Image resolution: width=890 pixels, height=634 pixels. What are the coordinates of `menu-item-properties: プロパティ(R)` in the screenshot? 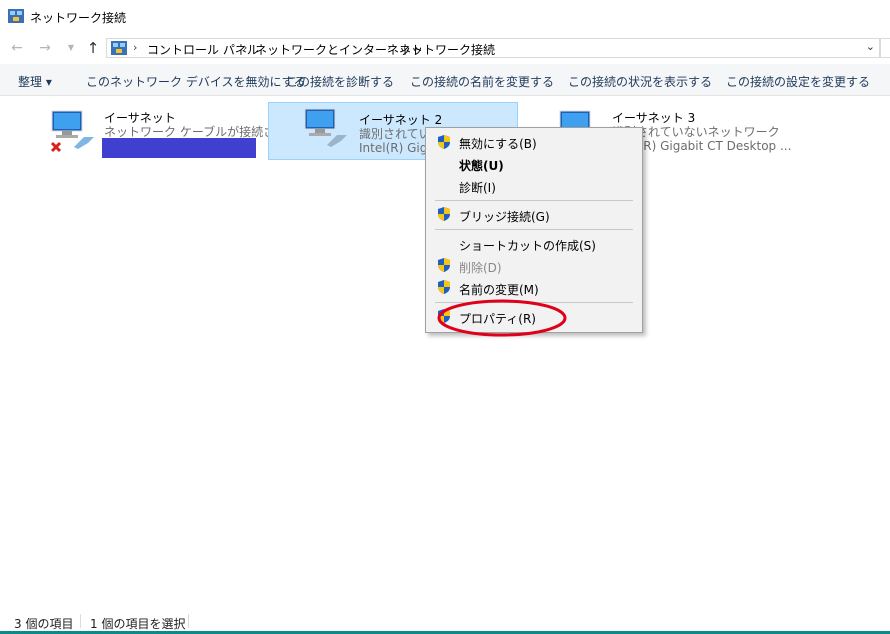 It's located at (497, 318).